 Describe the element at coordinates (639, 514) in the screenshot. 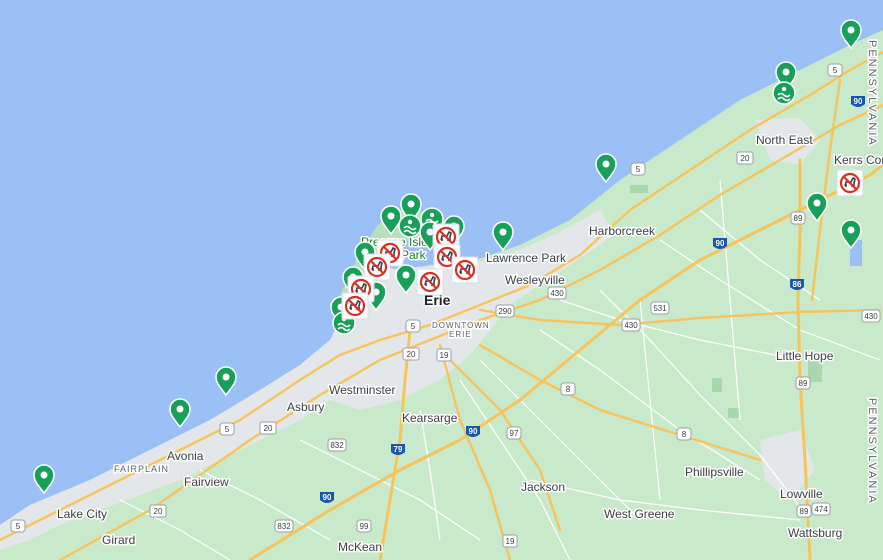

I see `label-west-greene: West Greene` at that location.